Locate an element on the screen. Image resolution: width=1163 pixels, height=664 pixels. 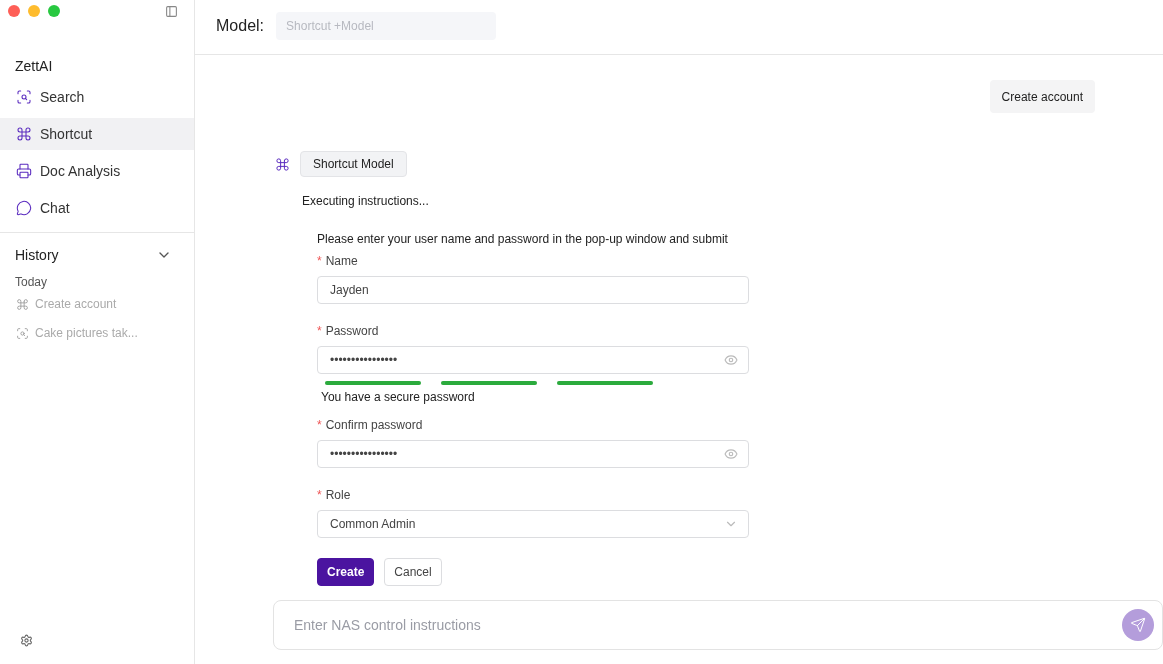
history-group-label: Today is located at coordinates (31, 281).